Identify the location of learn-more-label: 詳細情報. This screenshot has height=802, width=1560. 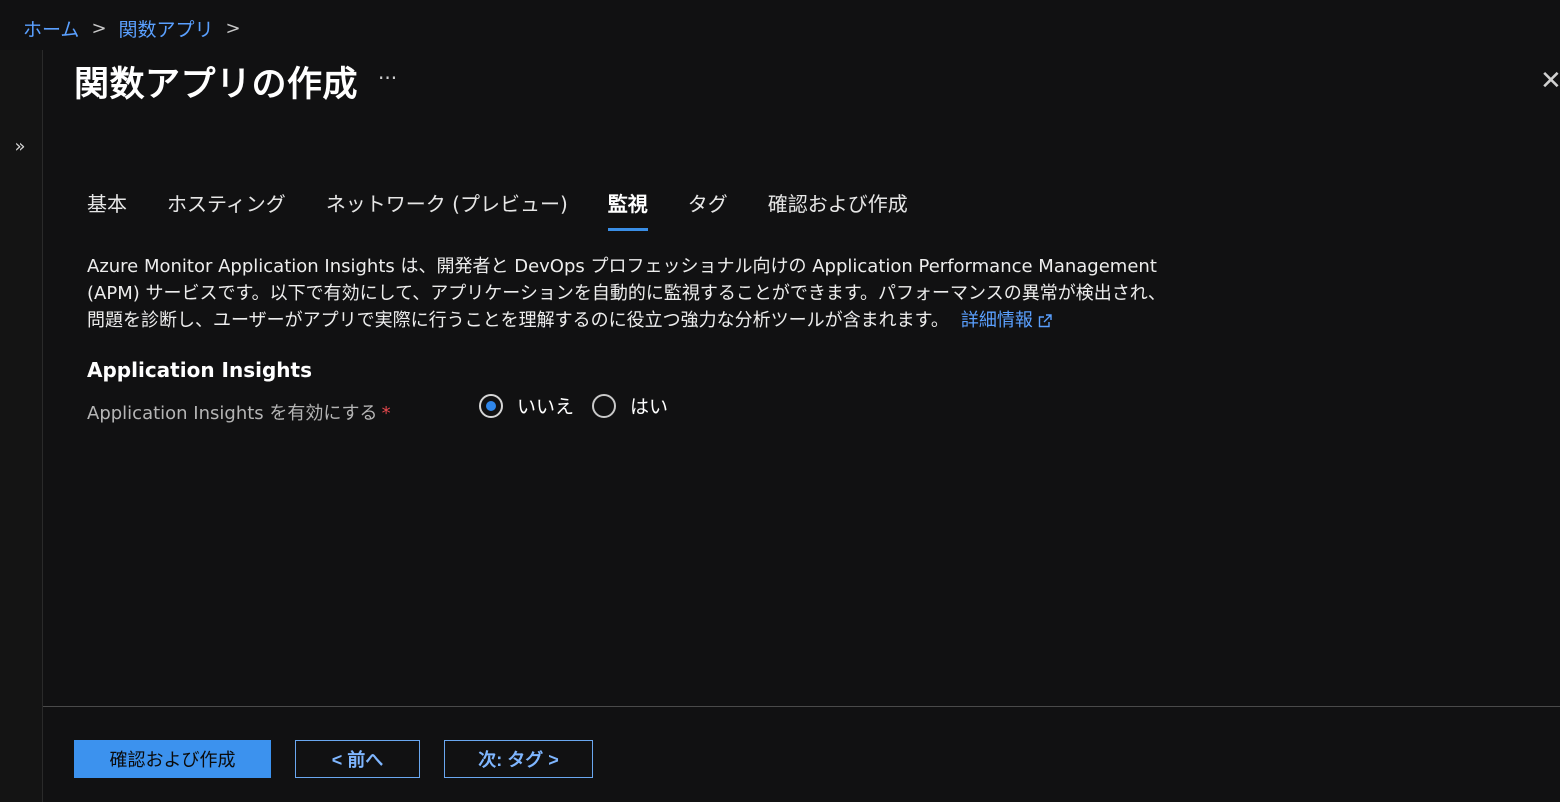
(996, 320).